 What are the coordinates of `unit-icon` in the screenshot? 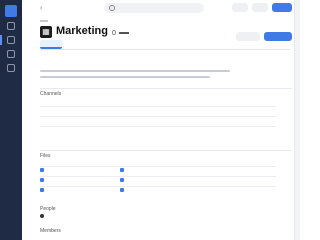 It's located at (11, 40).